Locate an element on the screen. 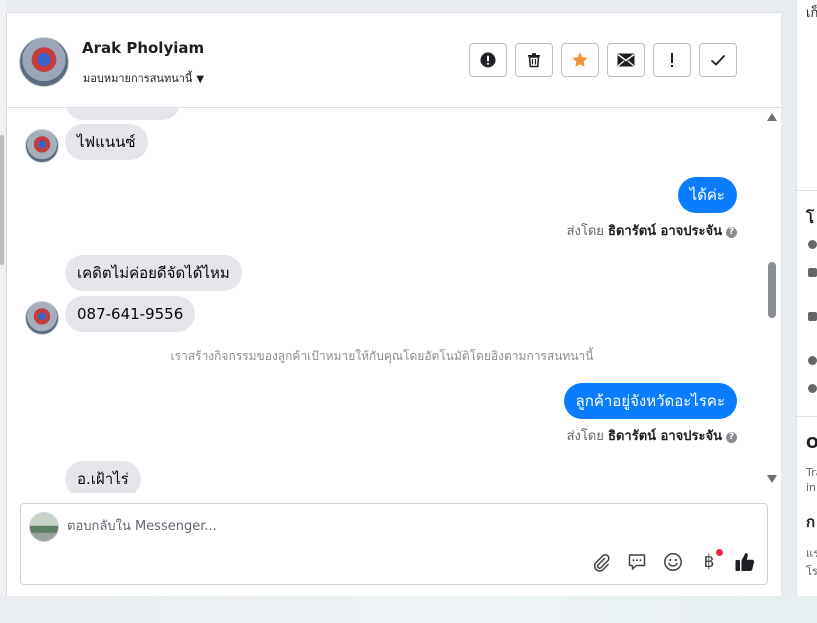 This screenshot has height=623, width=817. contact-name: Arak Pholyiam is located at coordinates (143, 48).